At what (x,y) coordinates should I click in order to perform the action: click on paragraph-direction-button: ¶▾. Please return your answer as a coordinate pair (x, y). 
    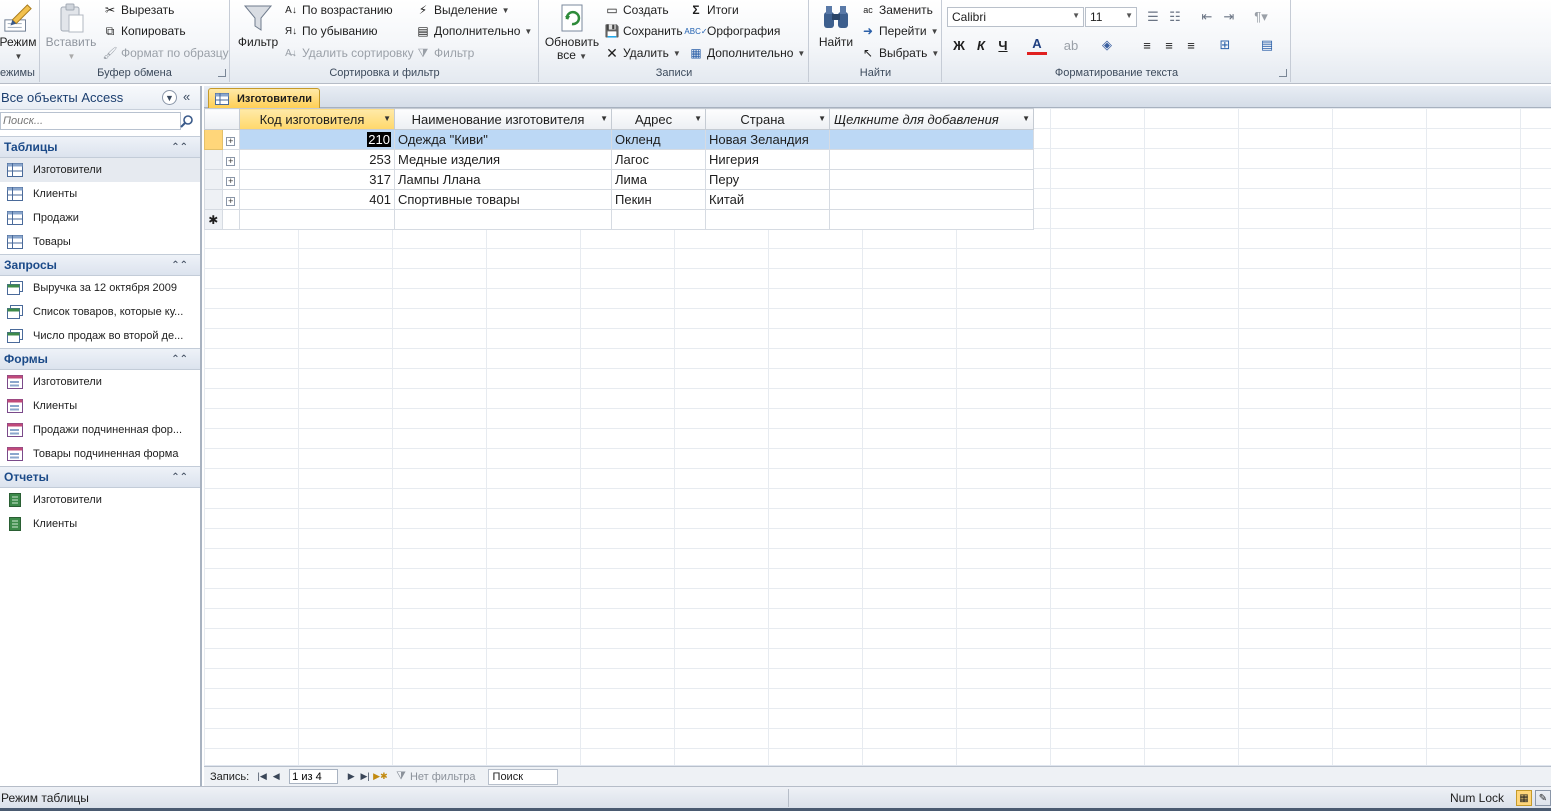
    Looking at the image, I should click on (1261, 17).